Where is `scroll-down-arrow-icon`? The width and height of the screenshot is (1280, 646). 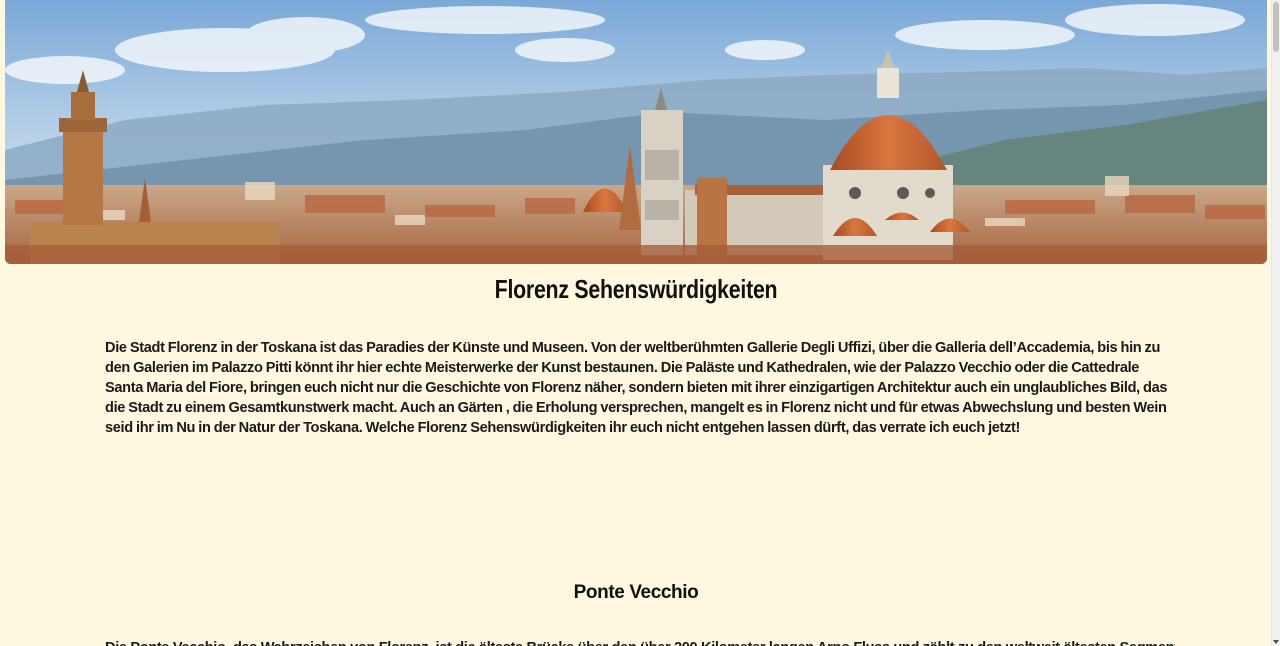 scroll-down-arrow-icon is located at coordinates (1276, 642).